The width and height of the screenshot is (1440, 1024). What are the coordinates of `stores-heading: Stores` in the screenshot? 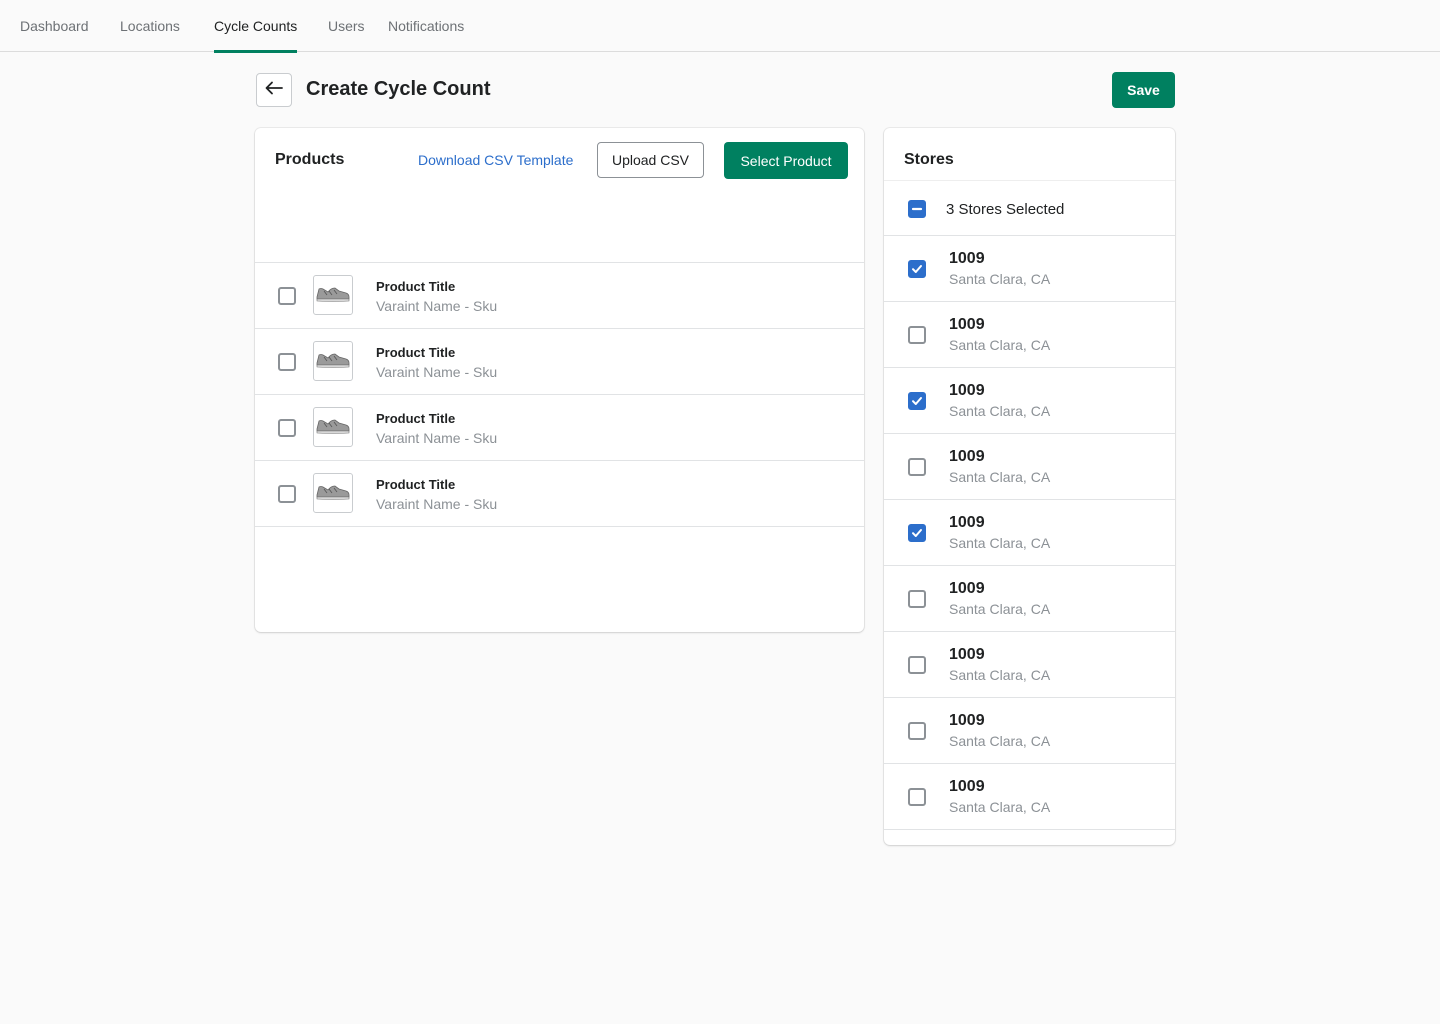 It's located at (929, 159).